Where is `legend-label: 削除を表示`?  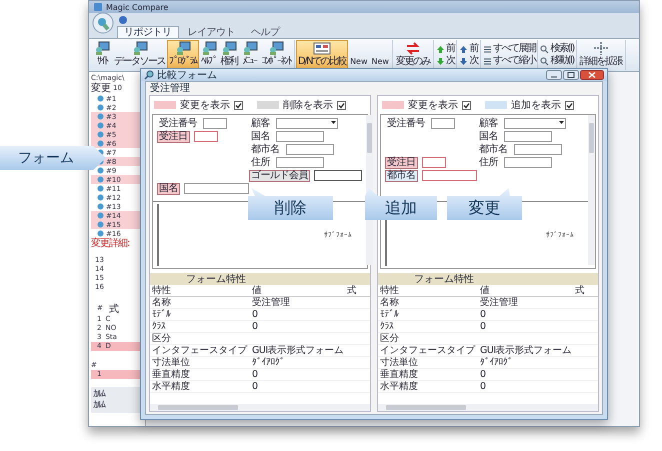
legend-label: 削除を表示 is located at coordinates (308, 105).